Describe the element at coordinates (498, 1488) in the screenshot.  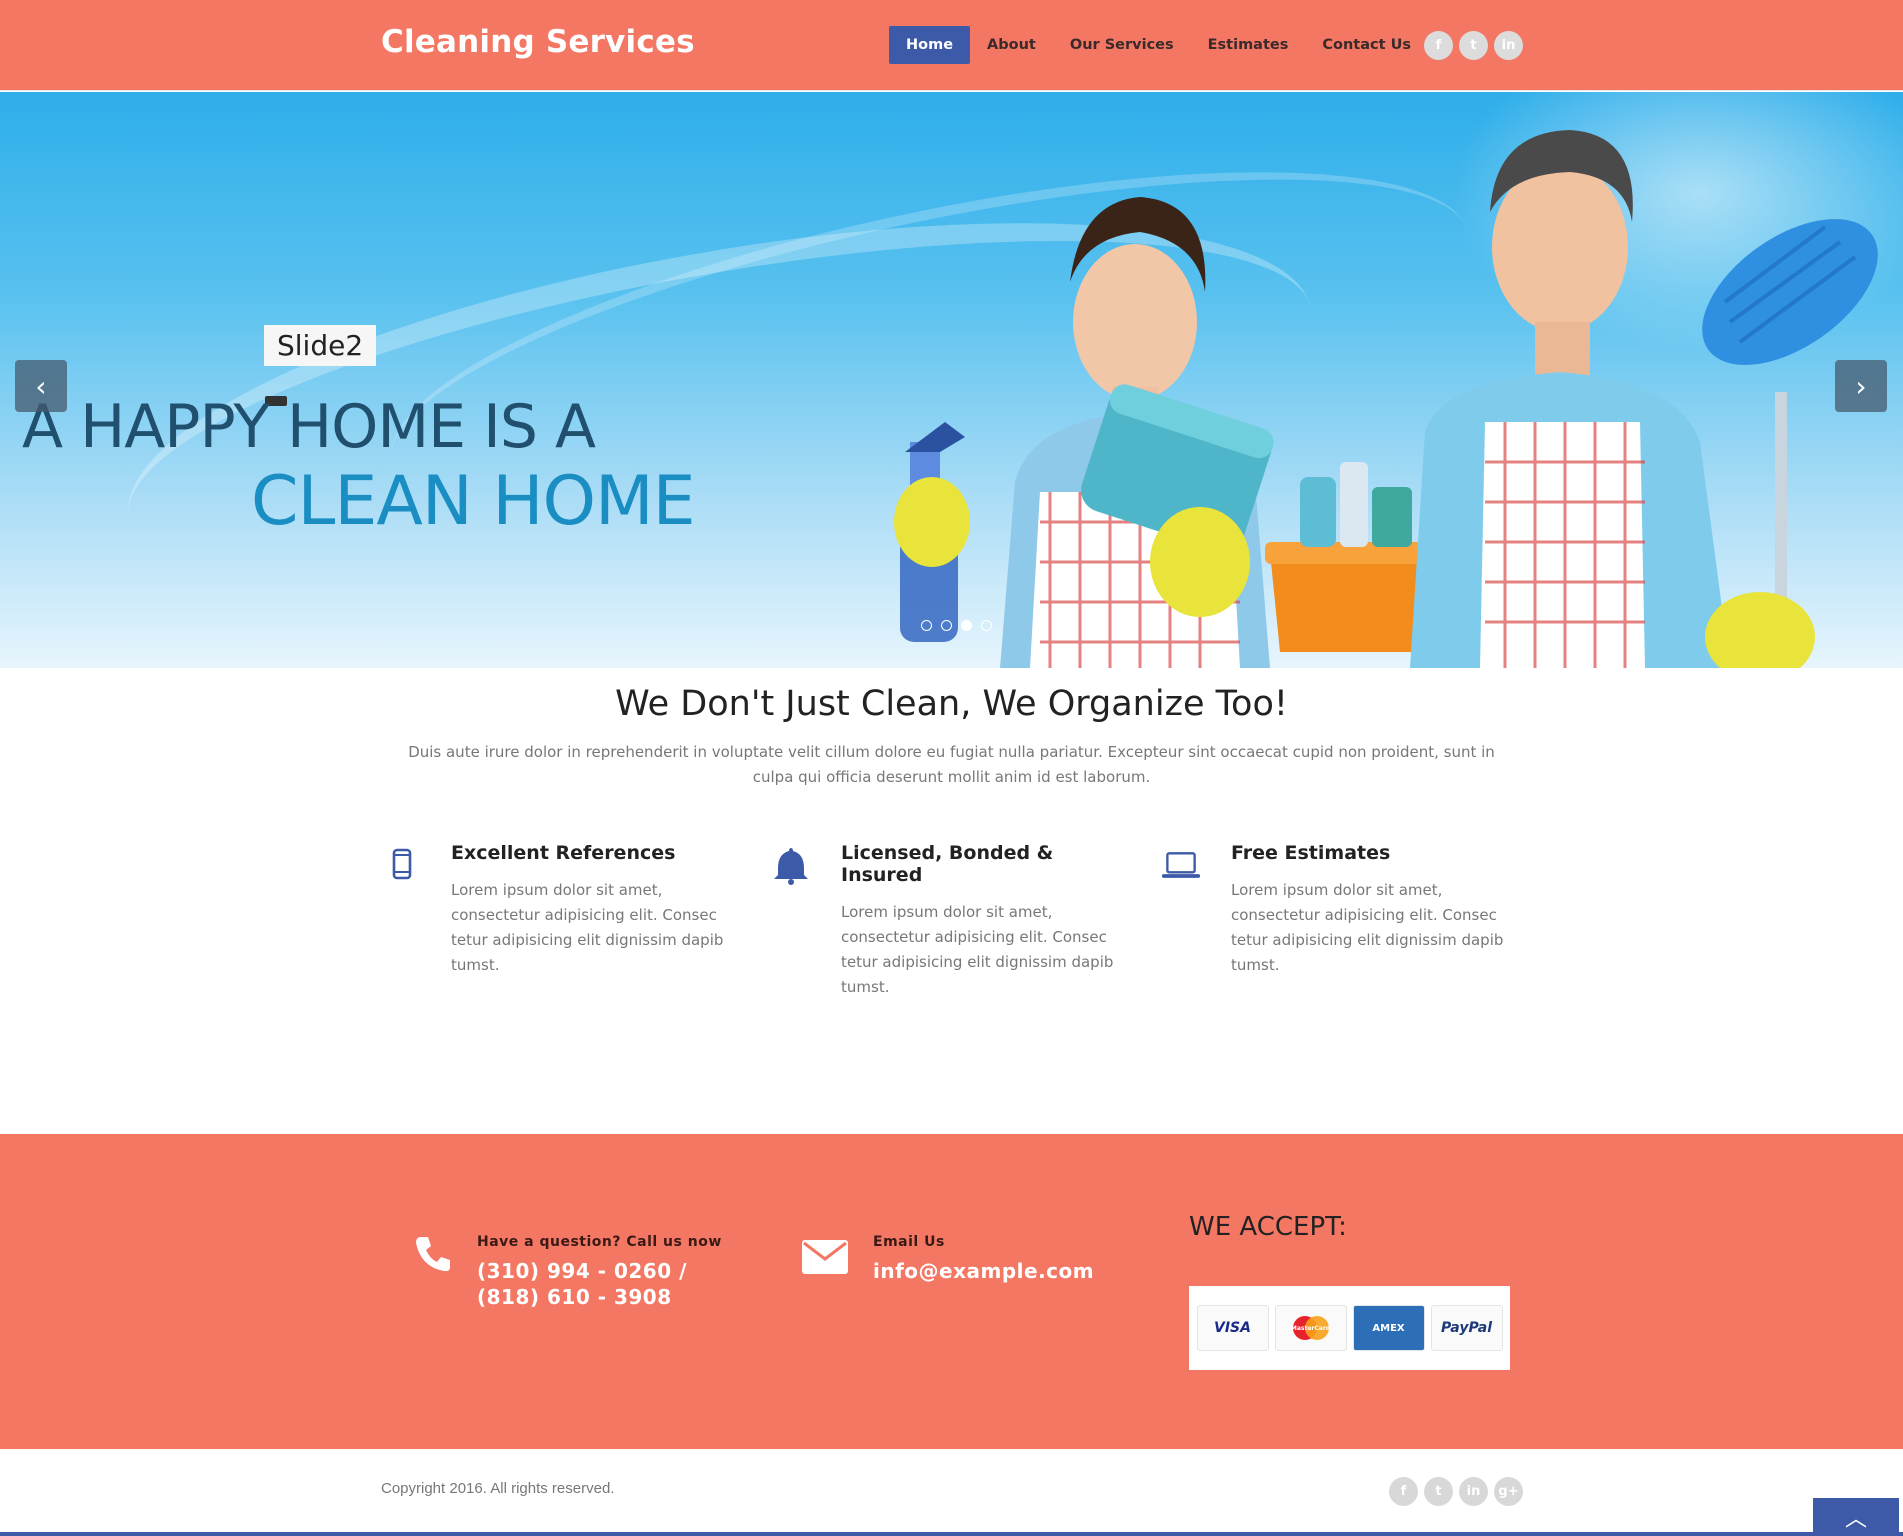
I see `copyright-text: Copyright 2016. All rights reserved.` at that location.